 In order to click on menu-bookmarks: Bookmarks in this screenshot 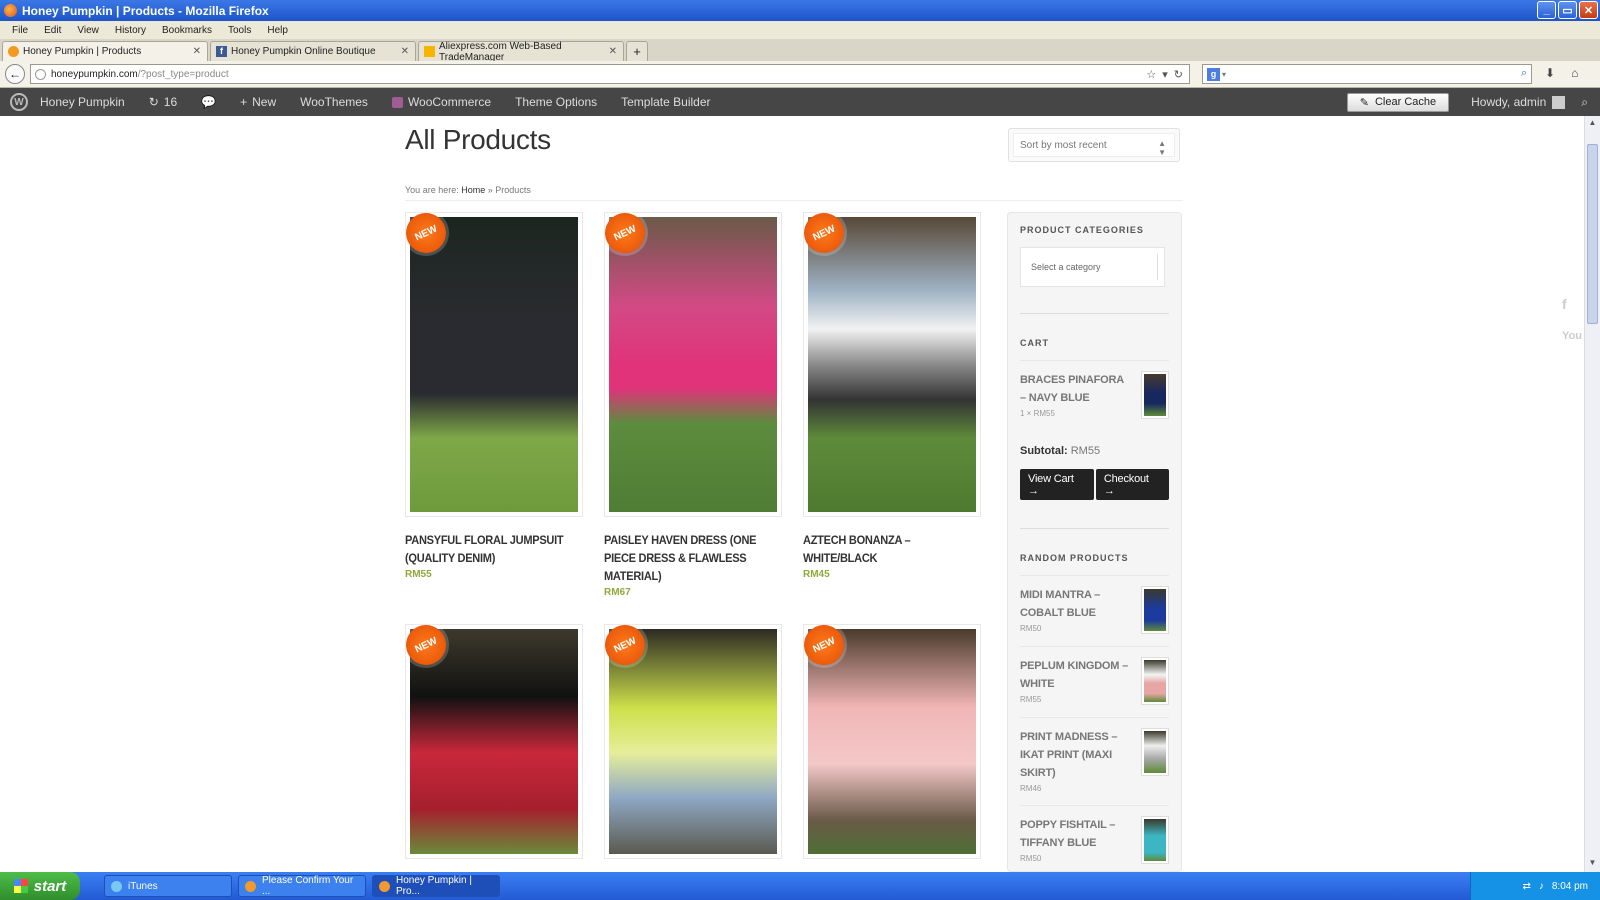, I will do `click(187, 30)`.